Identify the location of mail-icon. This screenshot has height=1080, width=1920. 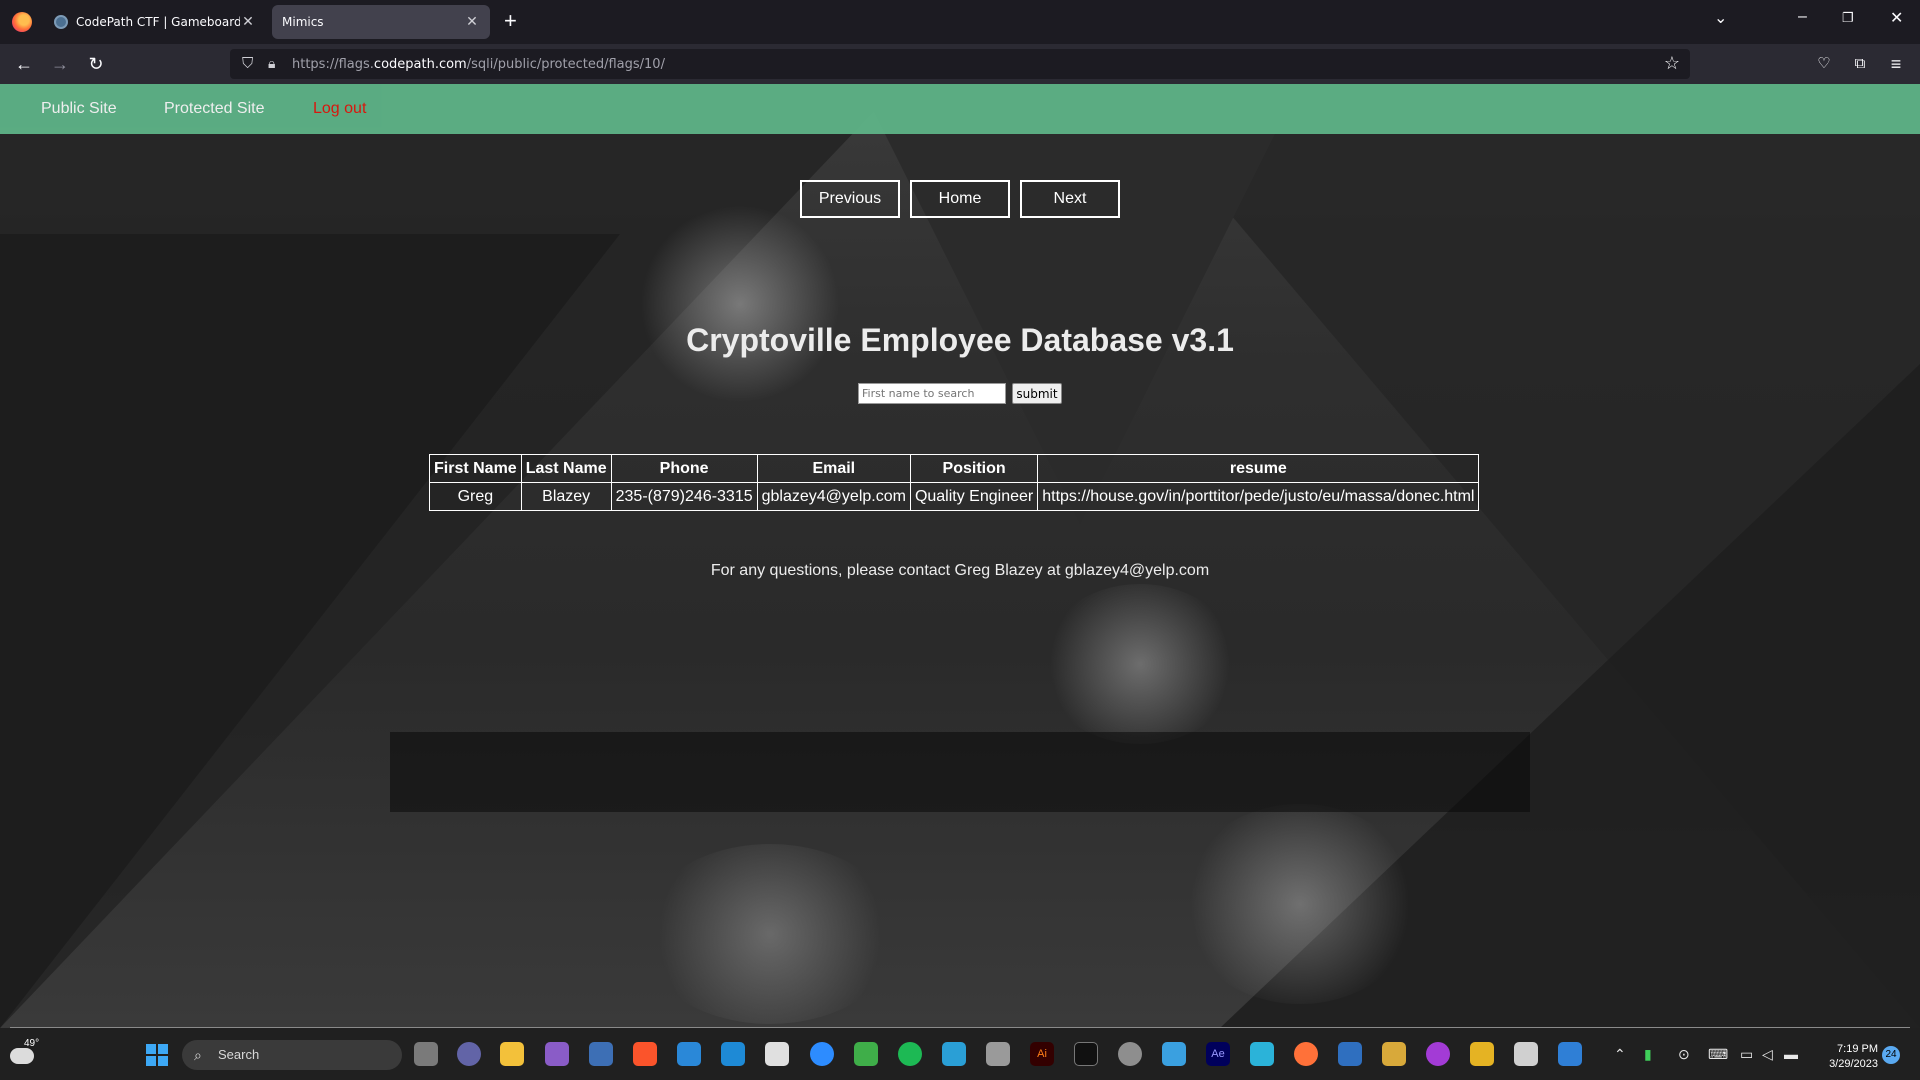
(689, 1054).